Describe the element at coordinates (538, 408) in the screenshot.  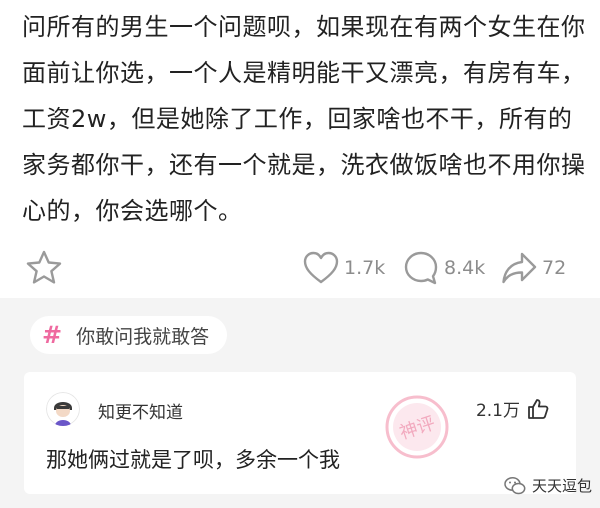
I see `thumbs-up-icon` at that location.